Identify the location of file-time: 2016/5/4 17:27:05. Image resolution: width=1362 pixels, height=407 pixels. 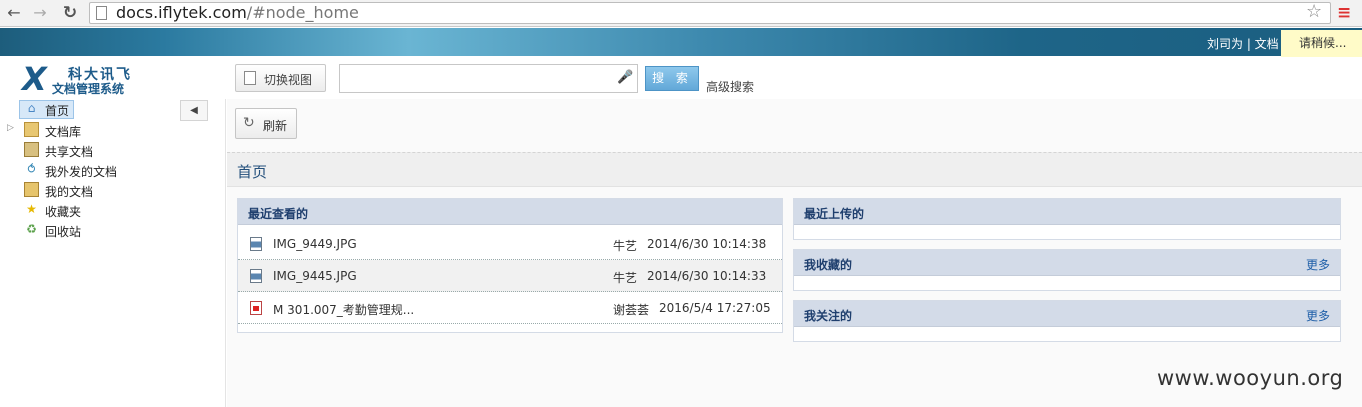
(715, 308).